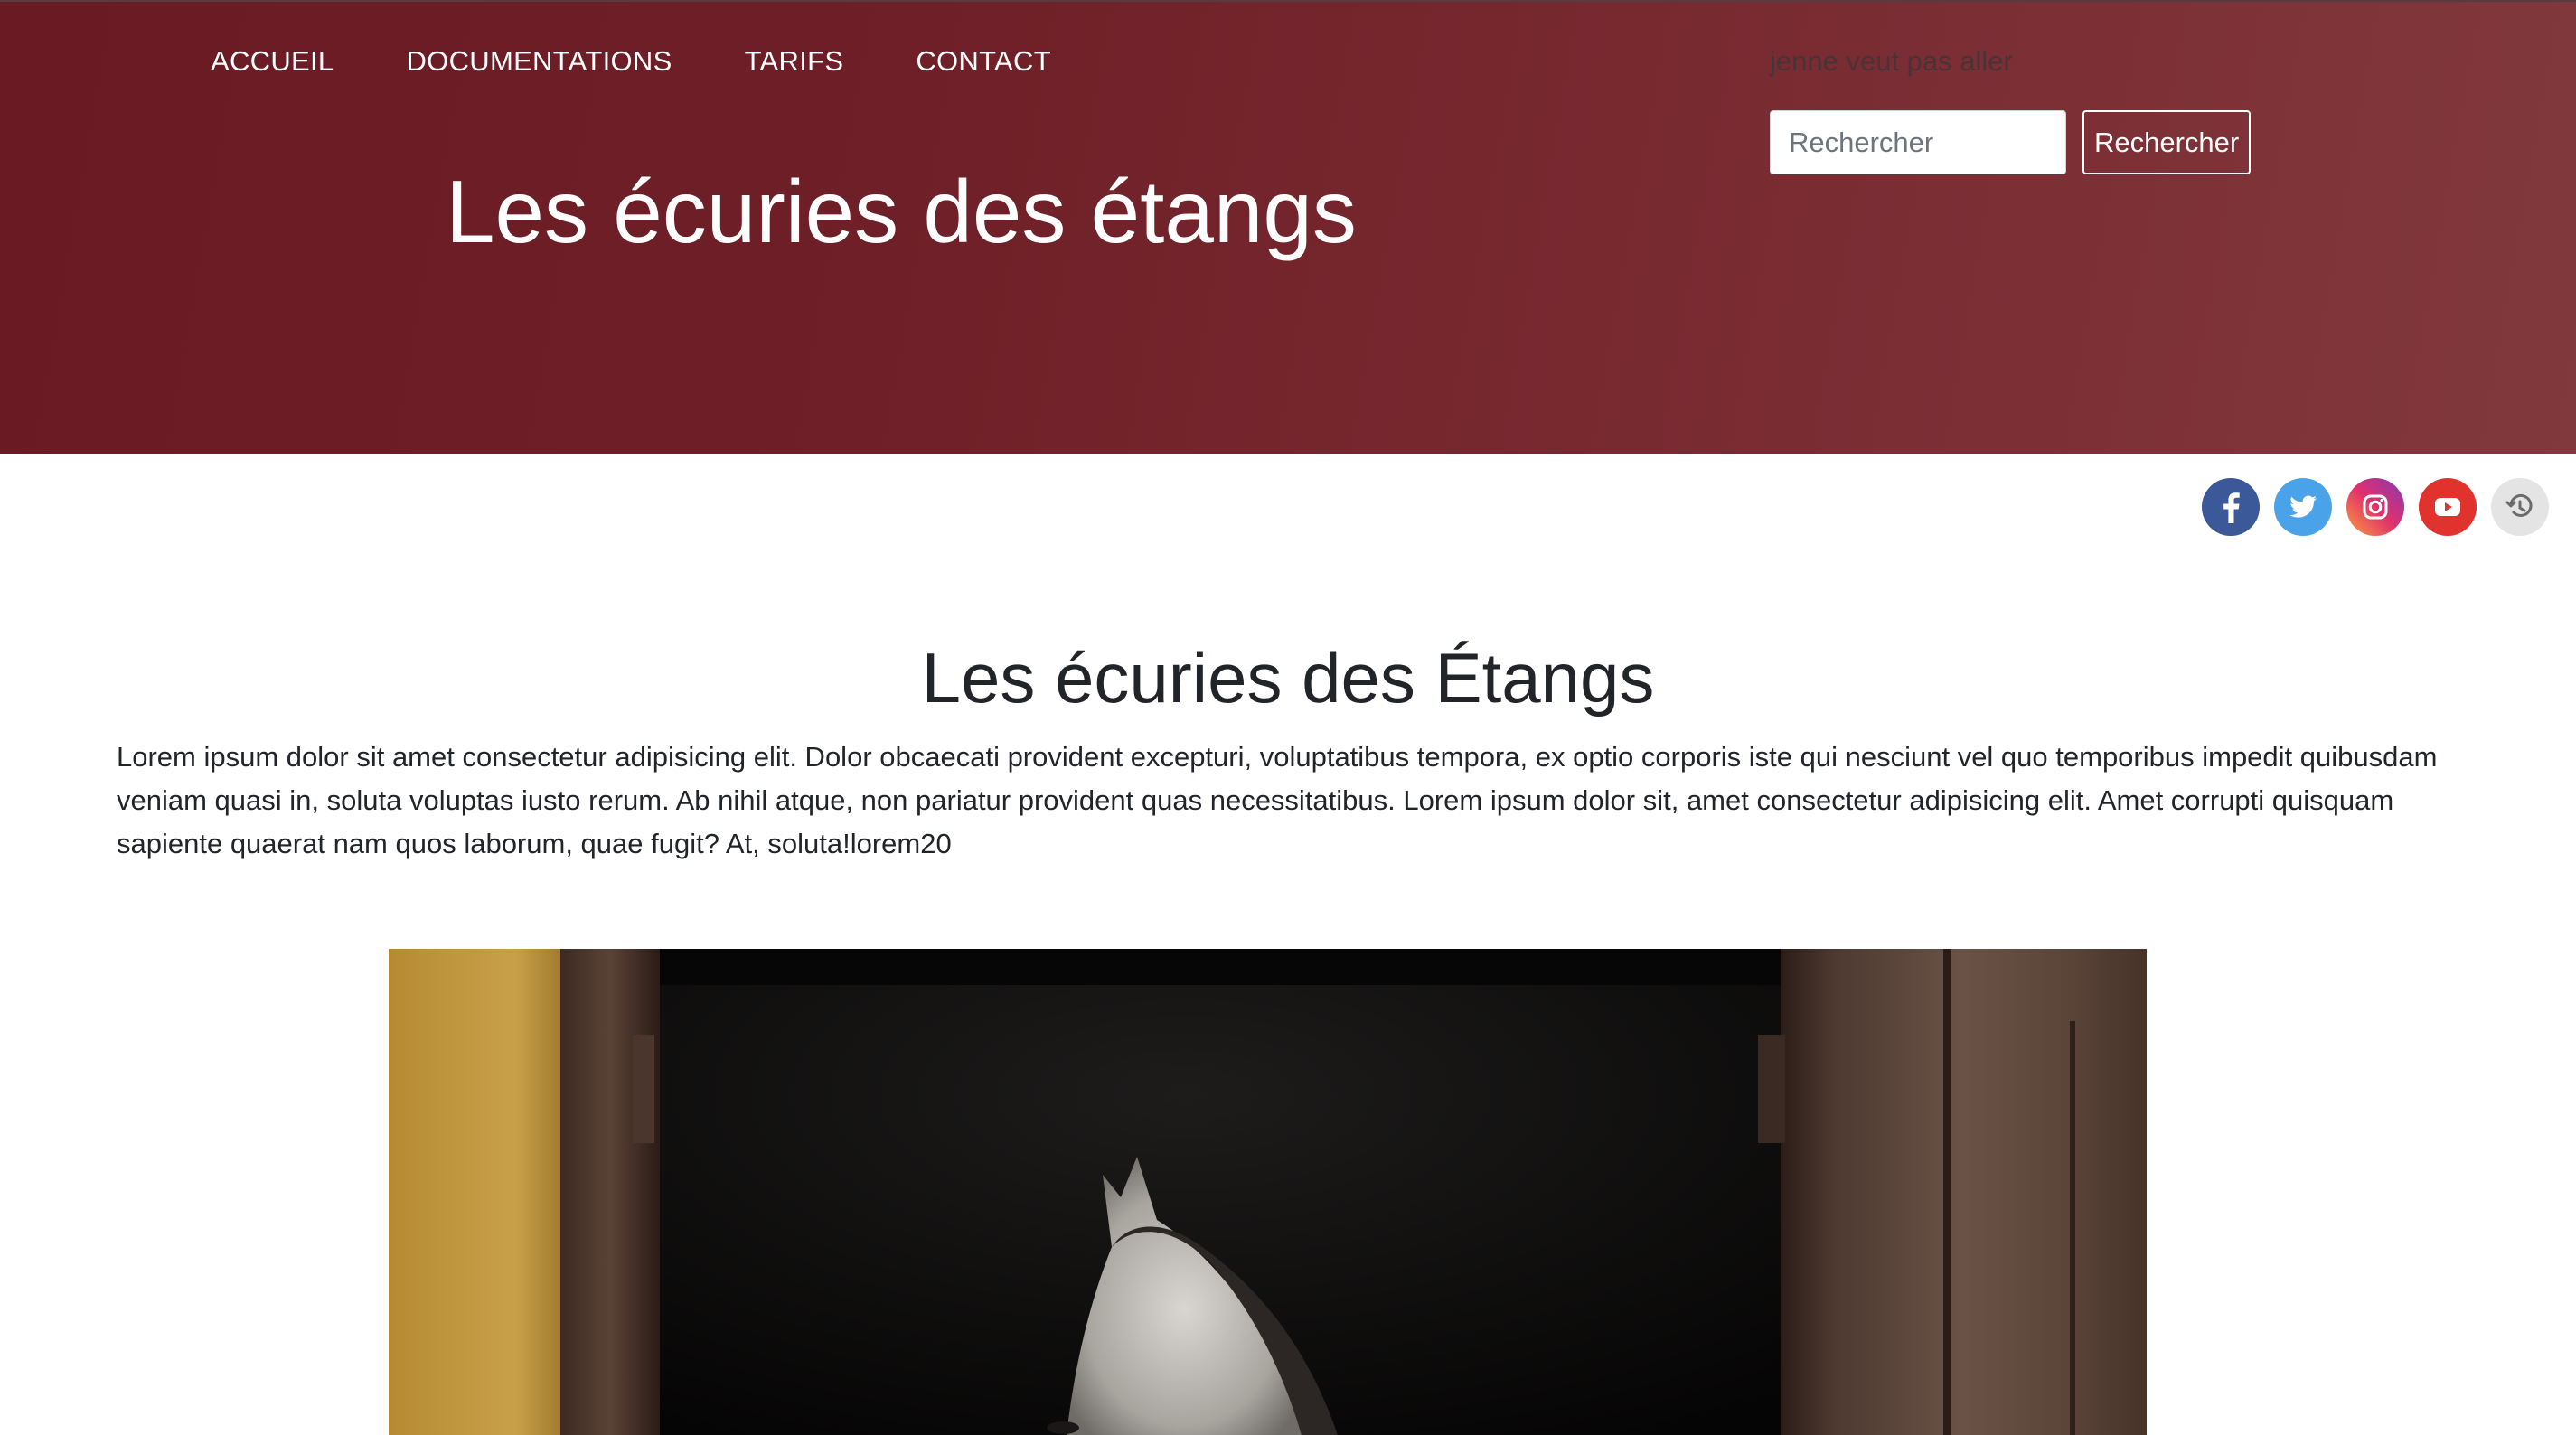  I want to click on social-links, so click(2376, 507).